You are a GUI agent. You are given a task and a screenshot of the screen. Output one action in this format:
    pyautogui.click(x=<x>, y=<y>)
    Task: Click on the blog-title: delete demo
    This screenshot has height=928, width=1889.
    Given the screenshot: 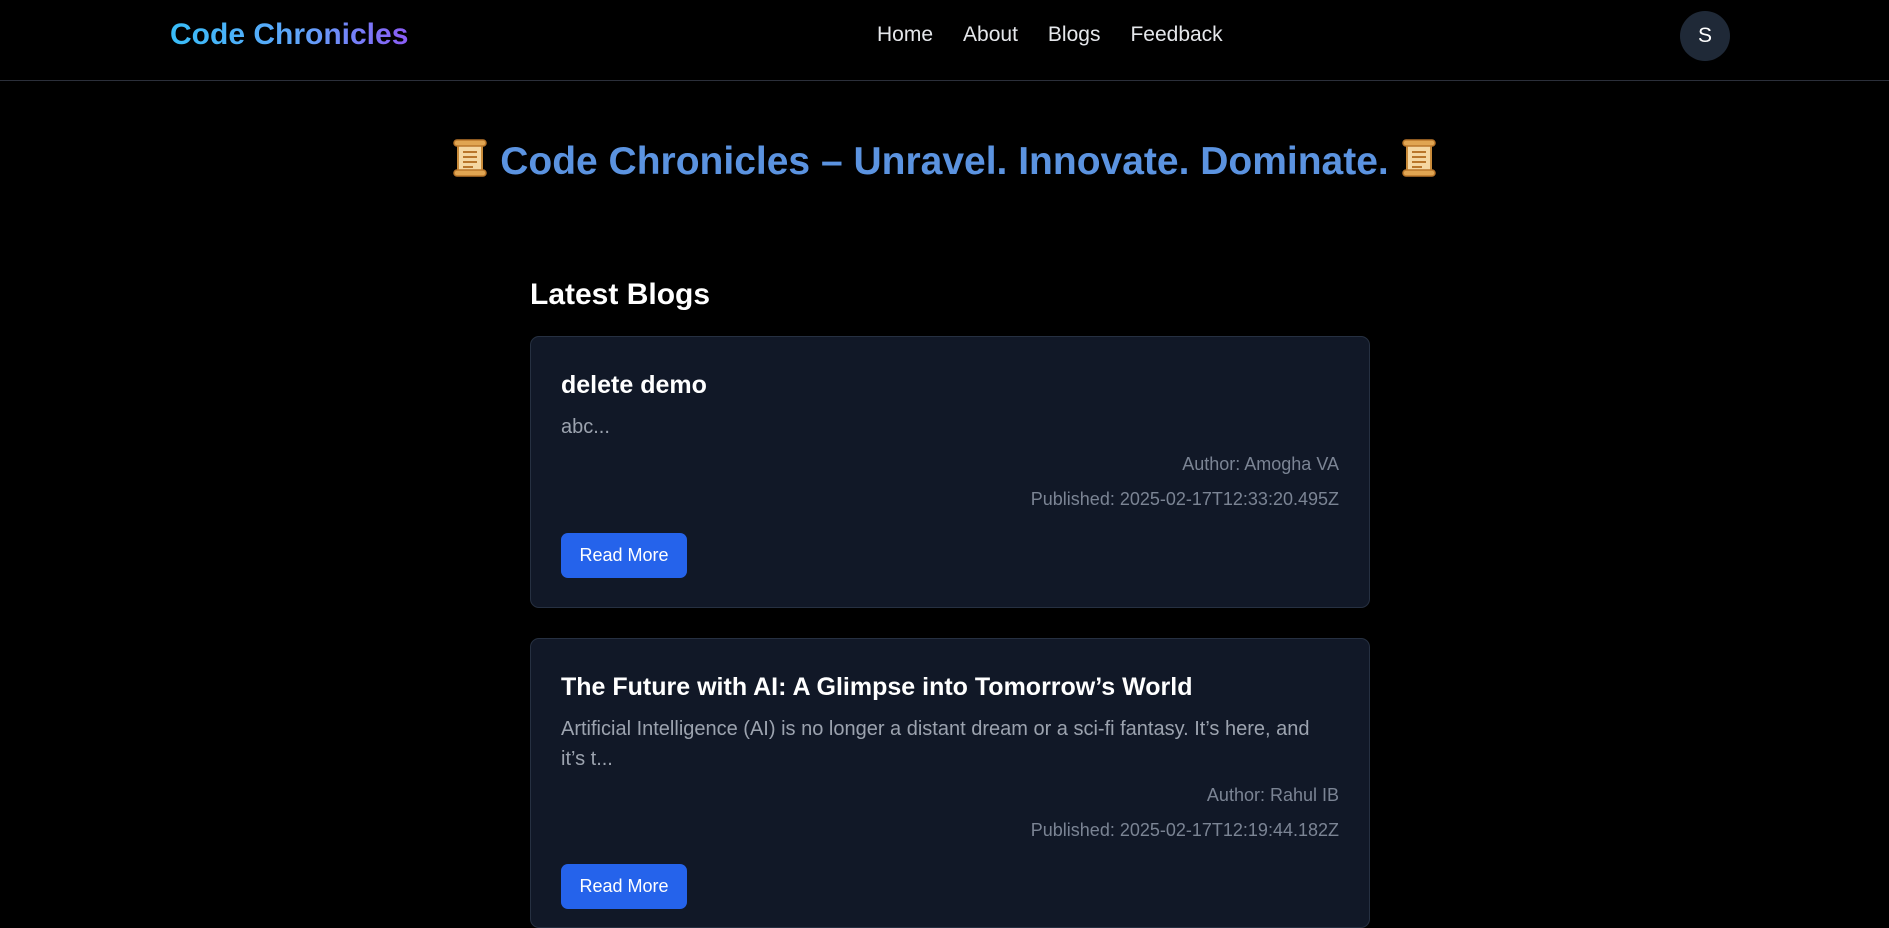 What is the action you would take?
    pyautogui.click(x=634, y=385)
    